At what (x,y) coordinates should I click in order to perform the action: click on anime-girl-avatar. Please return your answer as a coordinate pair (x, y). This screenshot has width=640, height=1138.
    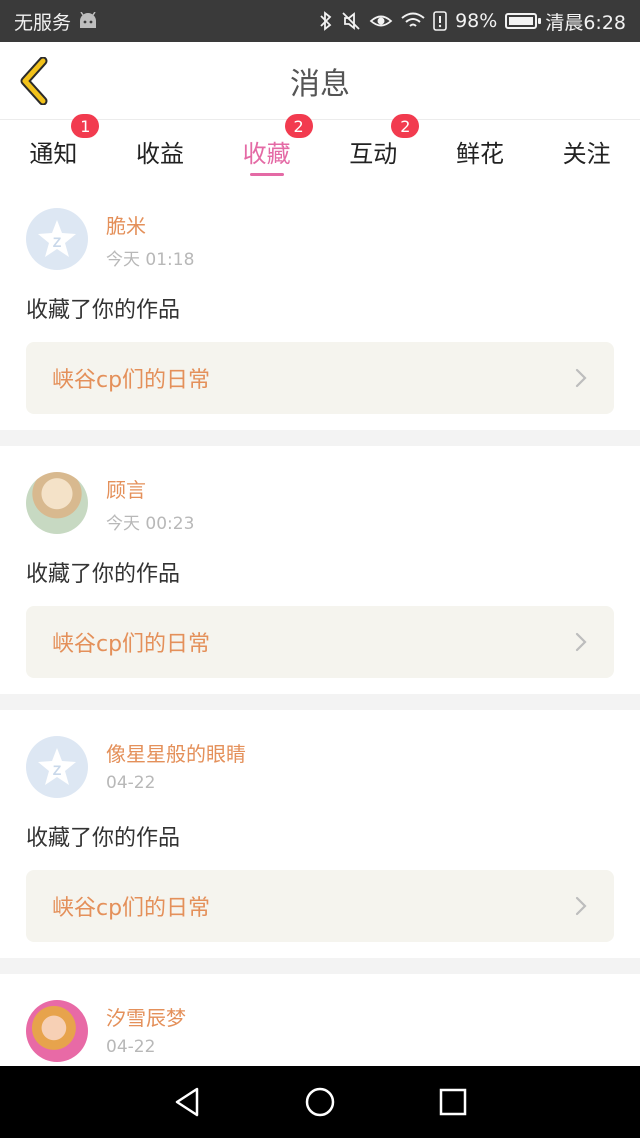
    Looking at the image, I should click on (57, 503).